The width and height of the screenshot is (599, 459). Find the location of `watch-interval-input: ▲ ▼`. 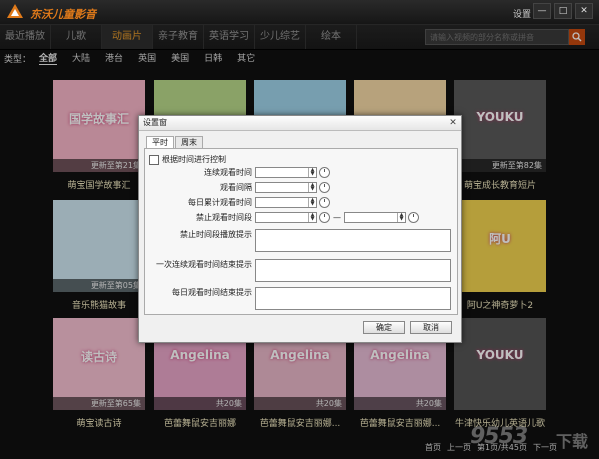

watch-interval-input: ▲ ▼ is located at coordinates (286, 187).